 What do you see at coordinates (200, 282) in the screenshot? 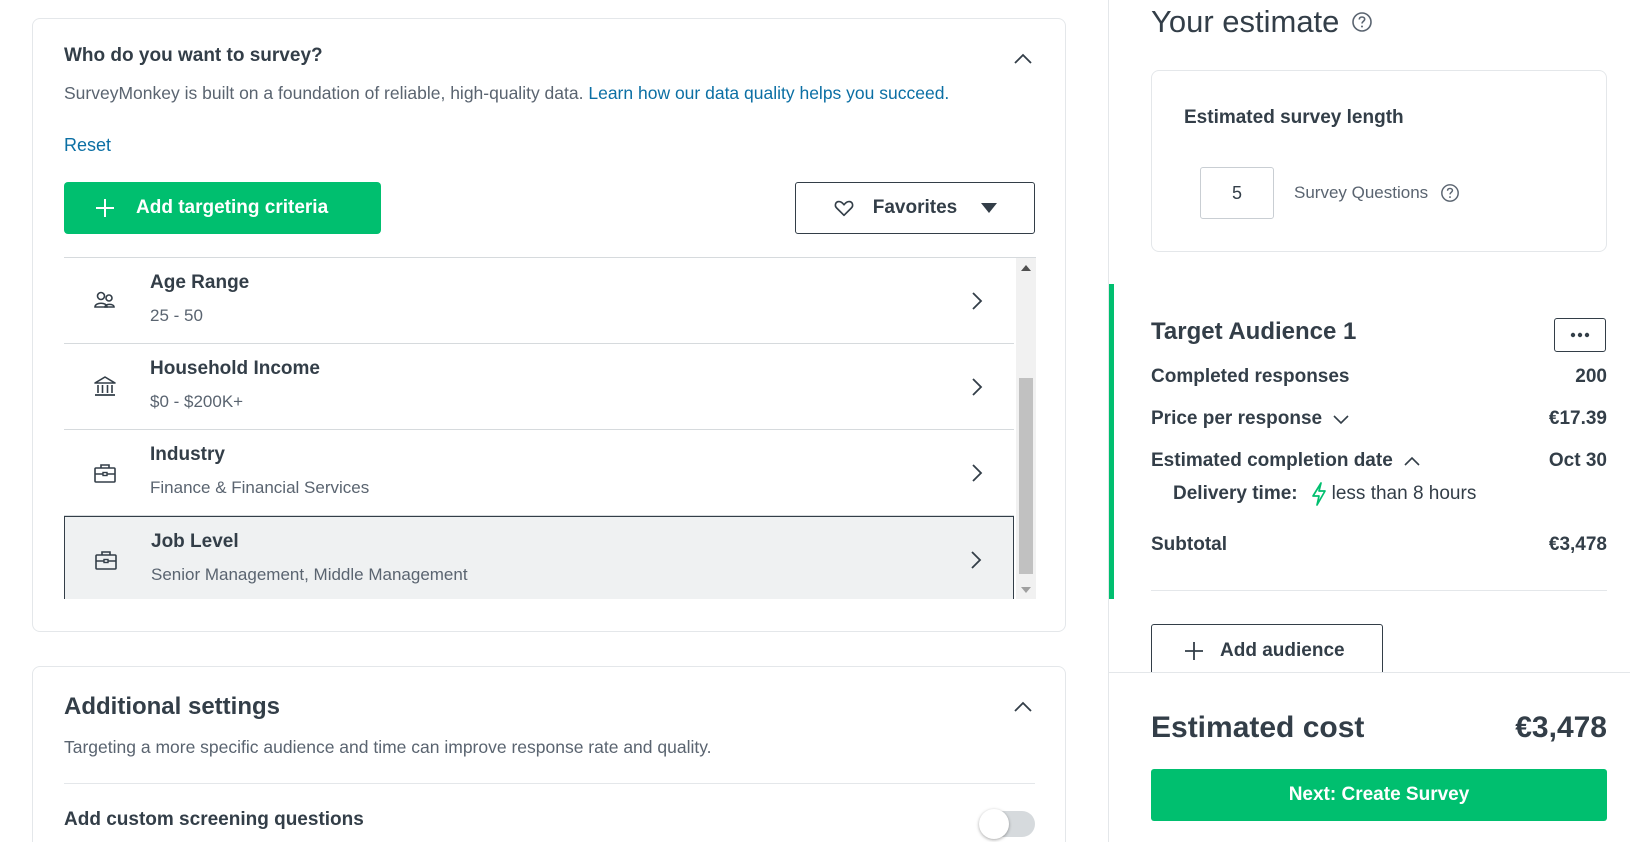
I see `criteria-name: Age Range` at bounding box center [200, 282].